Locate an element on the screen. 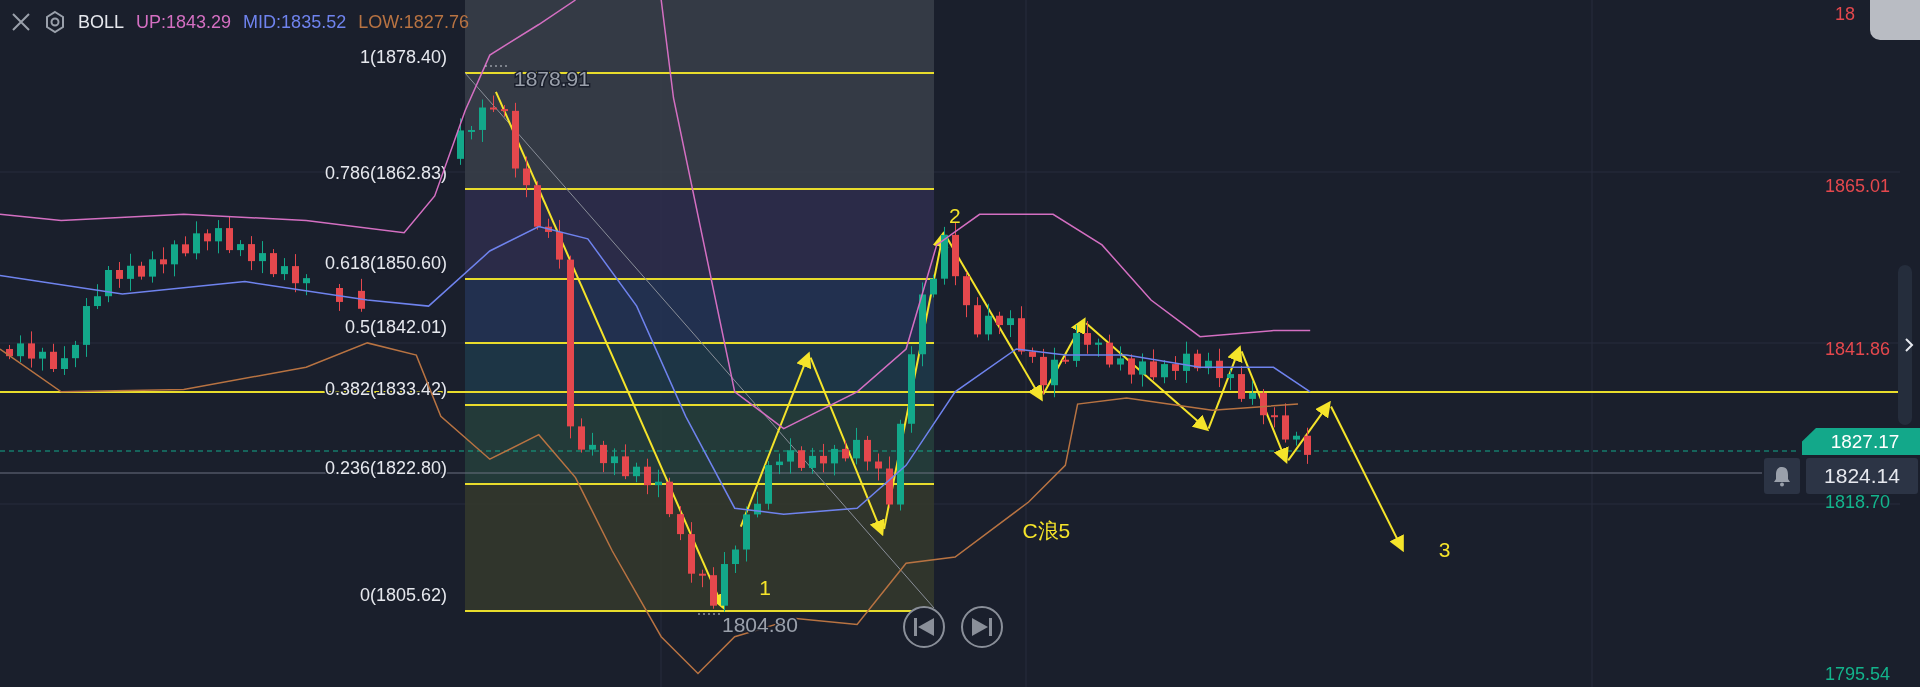 Image resolution: width=1920 pixels, height=687 pixels. settings-icon is located at coordinates (55, 22).